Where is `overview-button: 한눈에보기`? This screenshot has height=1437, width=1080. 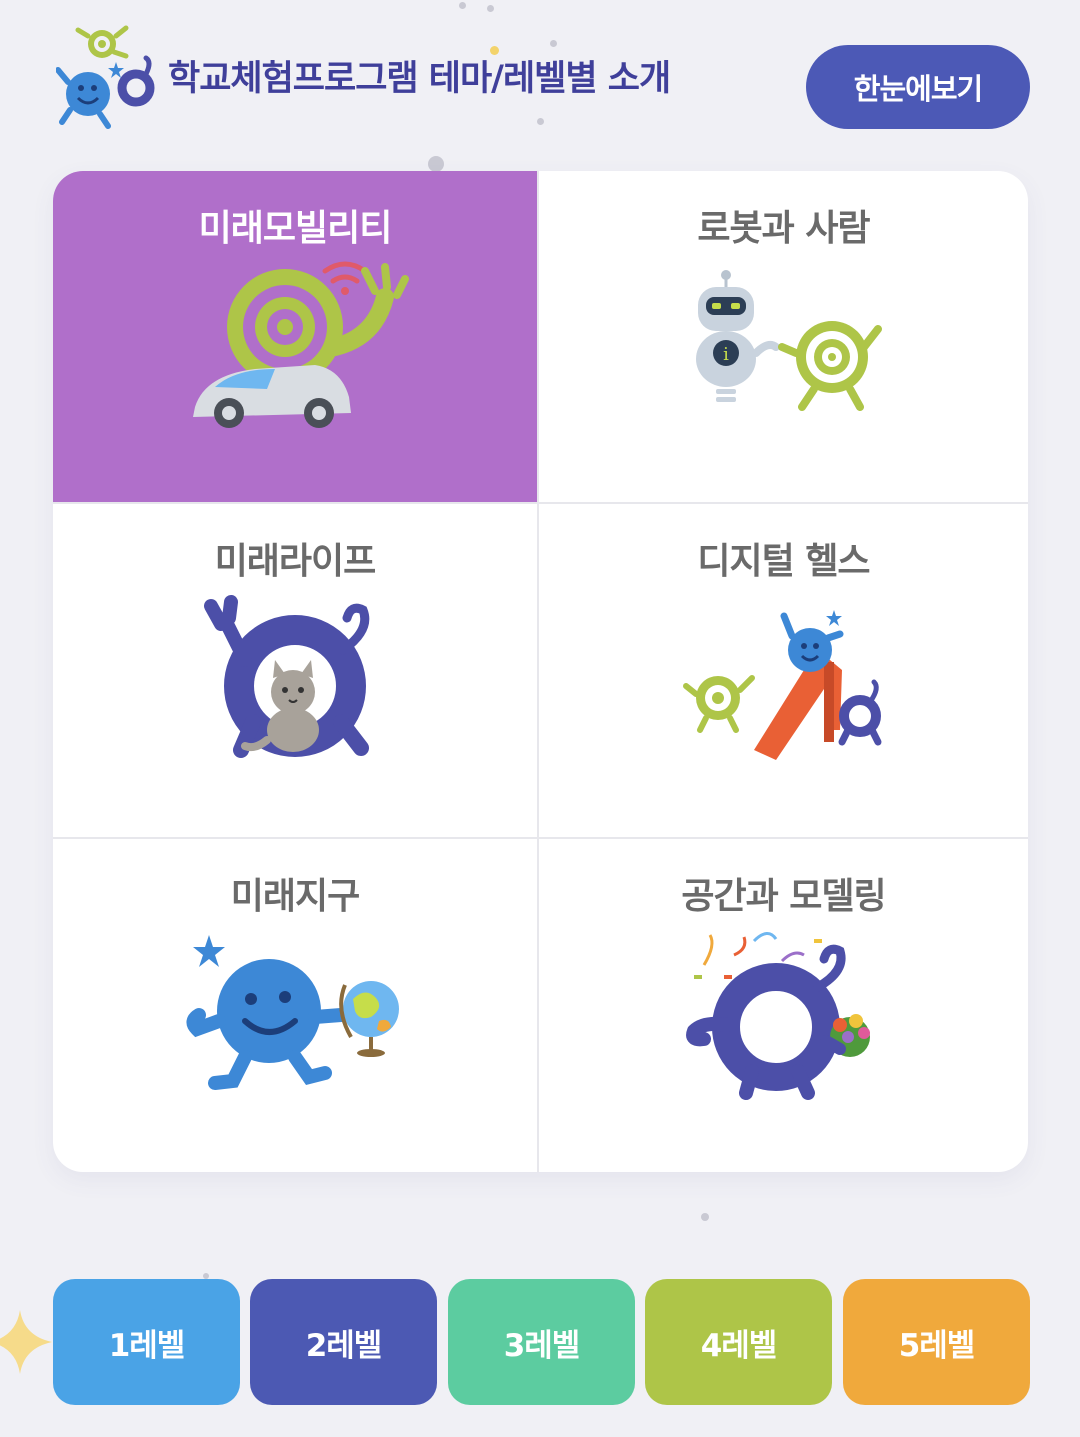
overview-button: 한눈에보기 is located at coordinates (918, 87).